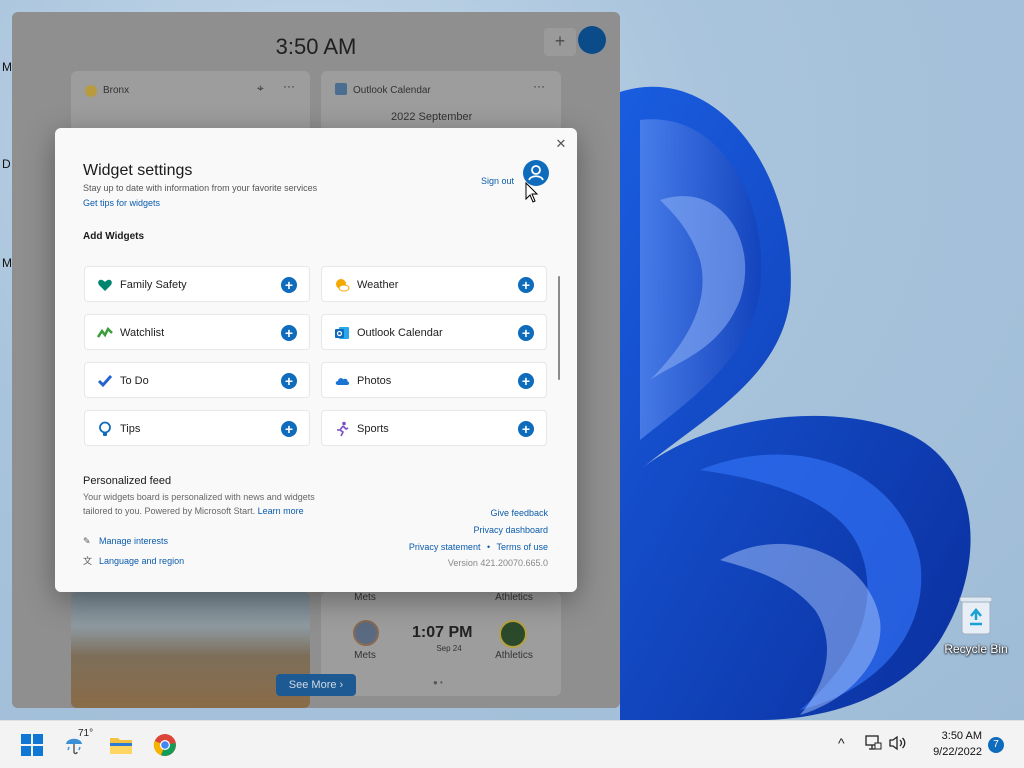 This screenshot has height=768, width=1024. What do you see at coordinates (114, 236) in the screenshot?
I see `add-widgets-heading: Add Widgets` at bounding box center [114, 236].